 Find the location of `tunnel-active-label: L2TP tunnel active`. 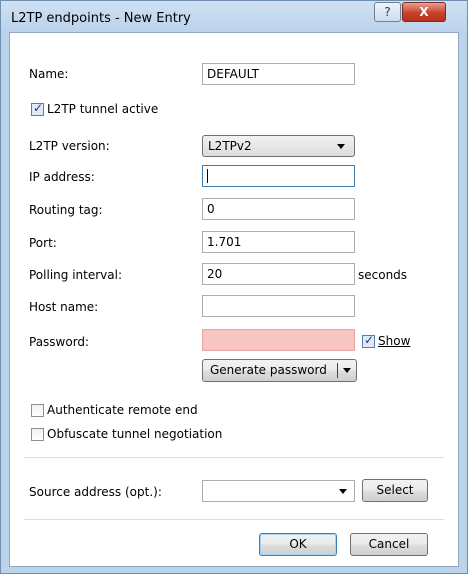

tunnel-active-label: L2TP tunnel active is located at coordinates (103, 109).